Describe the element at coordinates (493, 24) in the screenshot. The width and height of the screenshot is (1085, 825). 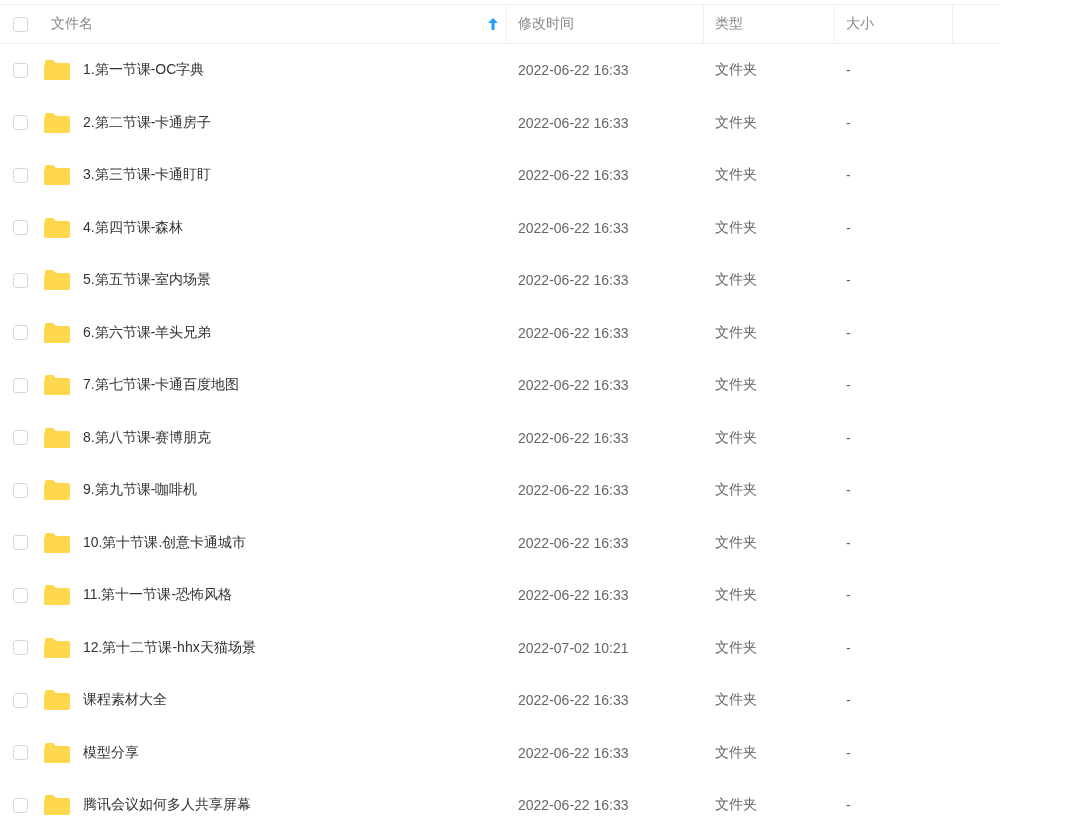
I see `sort-arrow-icon` at that location.